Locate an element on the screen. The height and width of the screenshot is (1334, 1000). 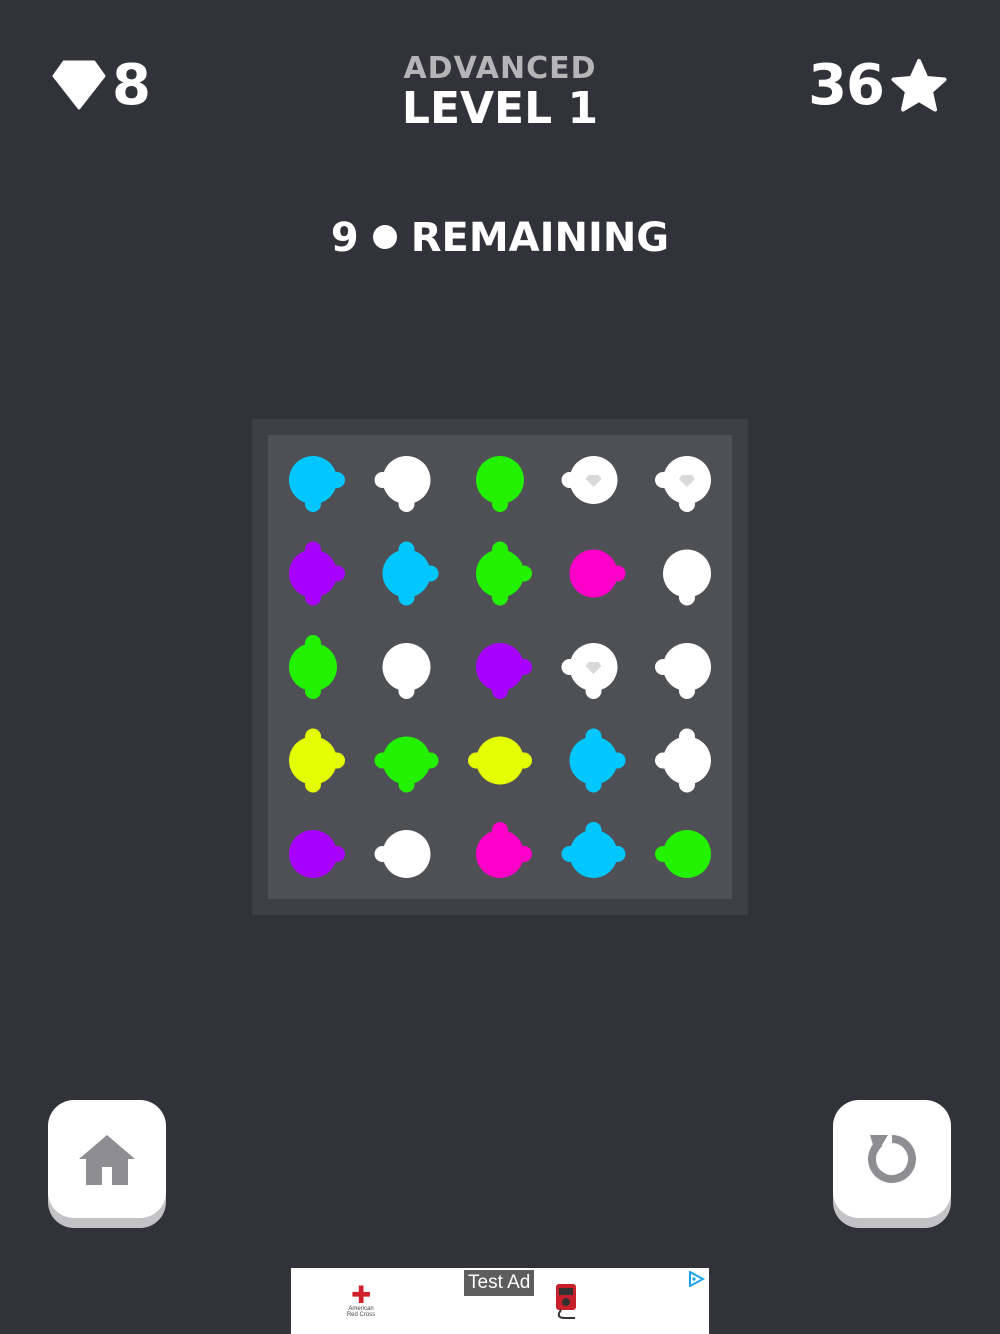
dot-grid is located at coordinates (500, 667).